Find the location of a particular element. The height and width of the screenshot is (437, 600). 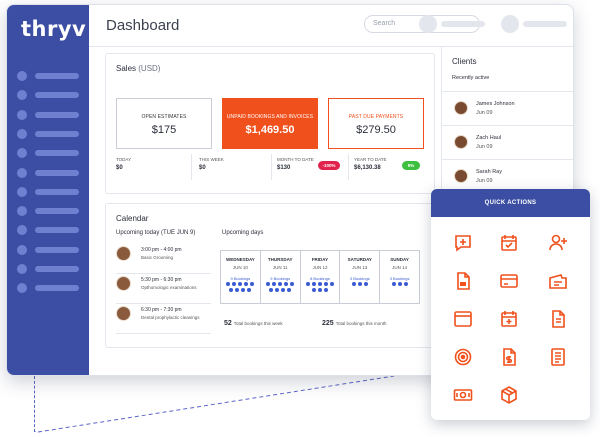

day-name: FRIDAY is located at coordinates (320, 259).